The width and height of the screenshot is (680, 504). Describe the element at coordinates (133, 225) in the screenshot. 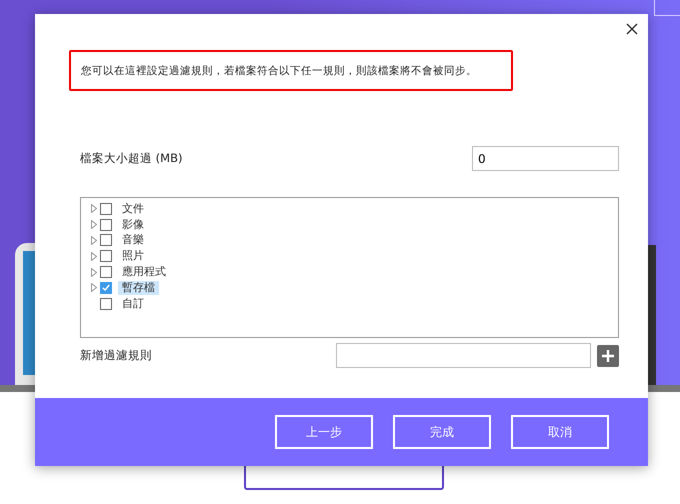

I see `category-item: 影像` at that location.